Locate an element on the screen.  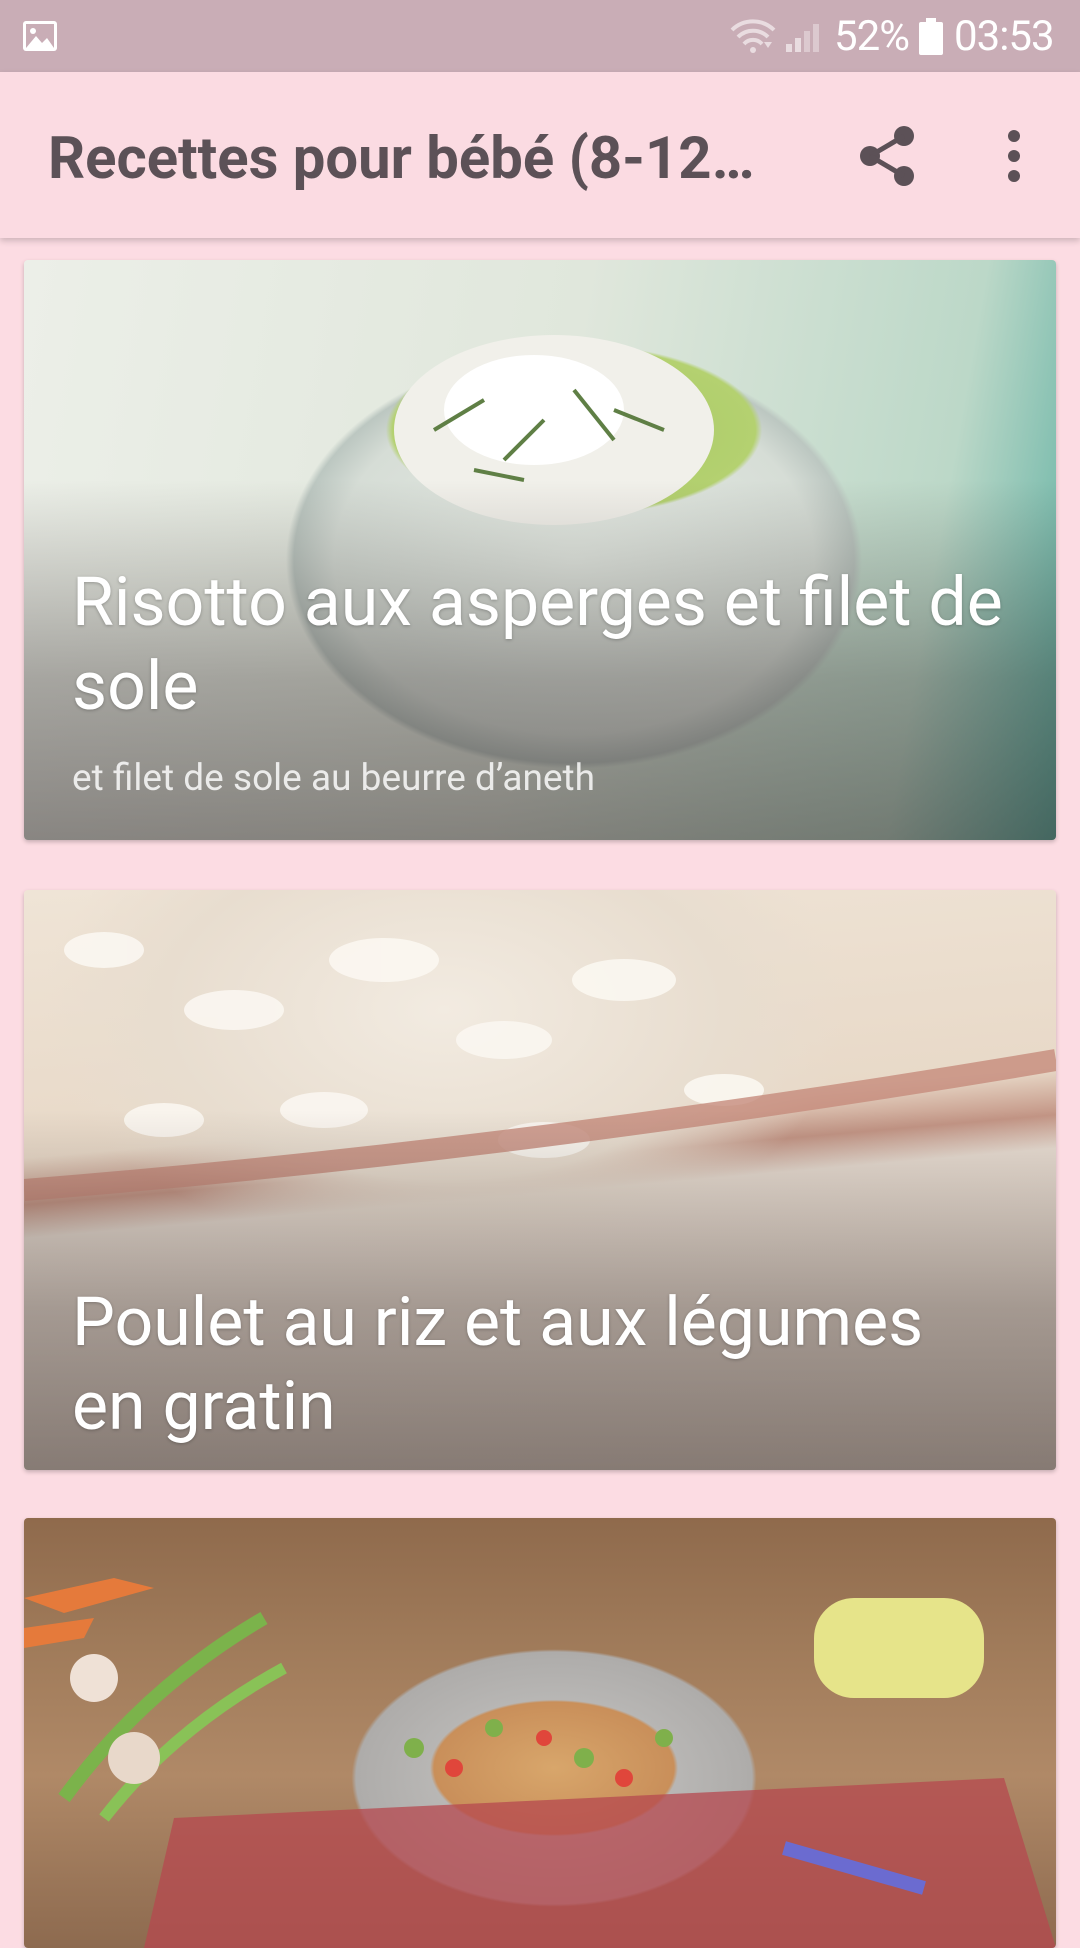
more-options-button is located at coordinates (1014, 156).